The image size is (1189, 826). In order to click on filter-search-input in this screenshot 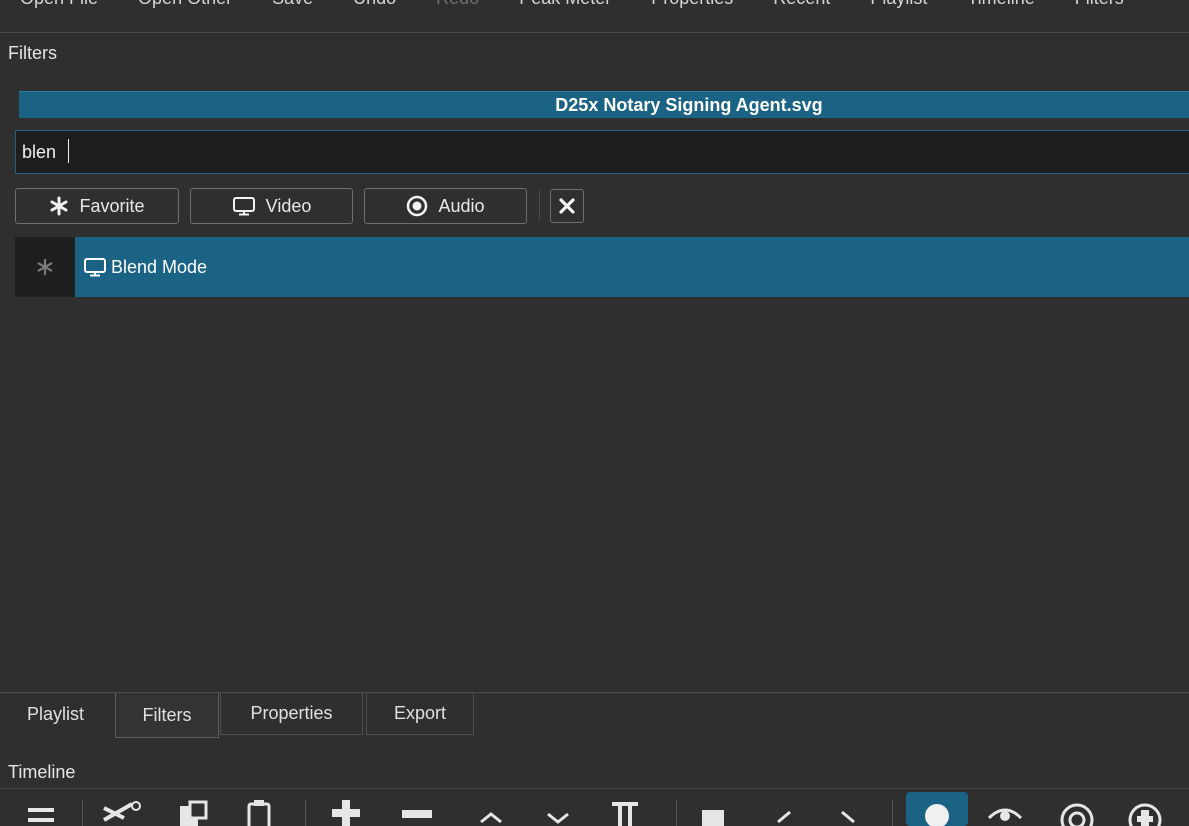, I will do `click(602, 152)`.